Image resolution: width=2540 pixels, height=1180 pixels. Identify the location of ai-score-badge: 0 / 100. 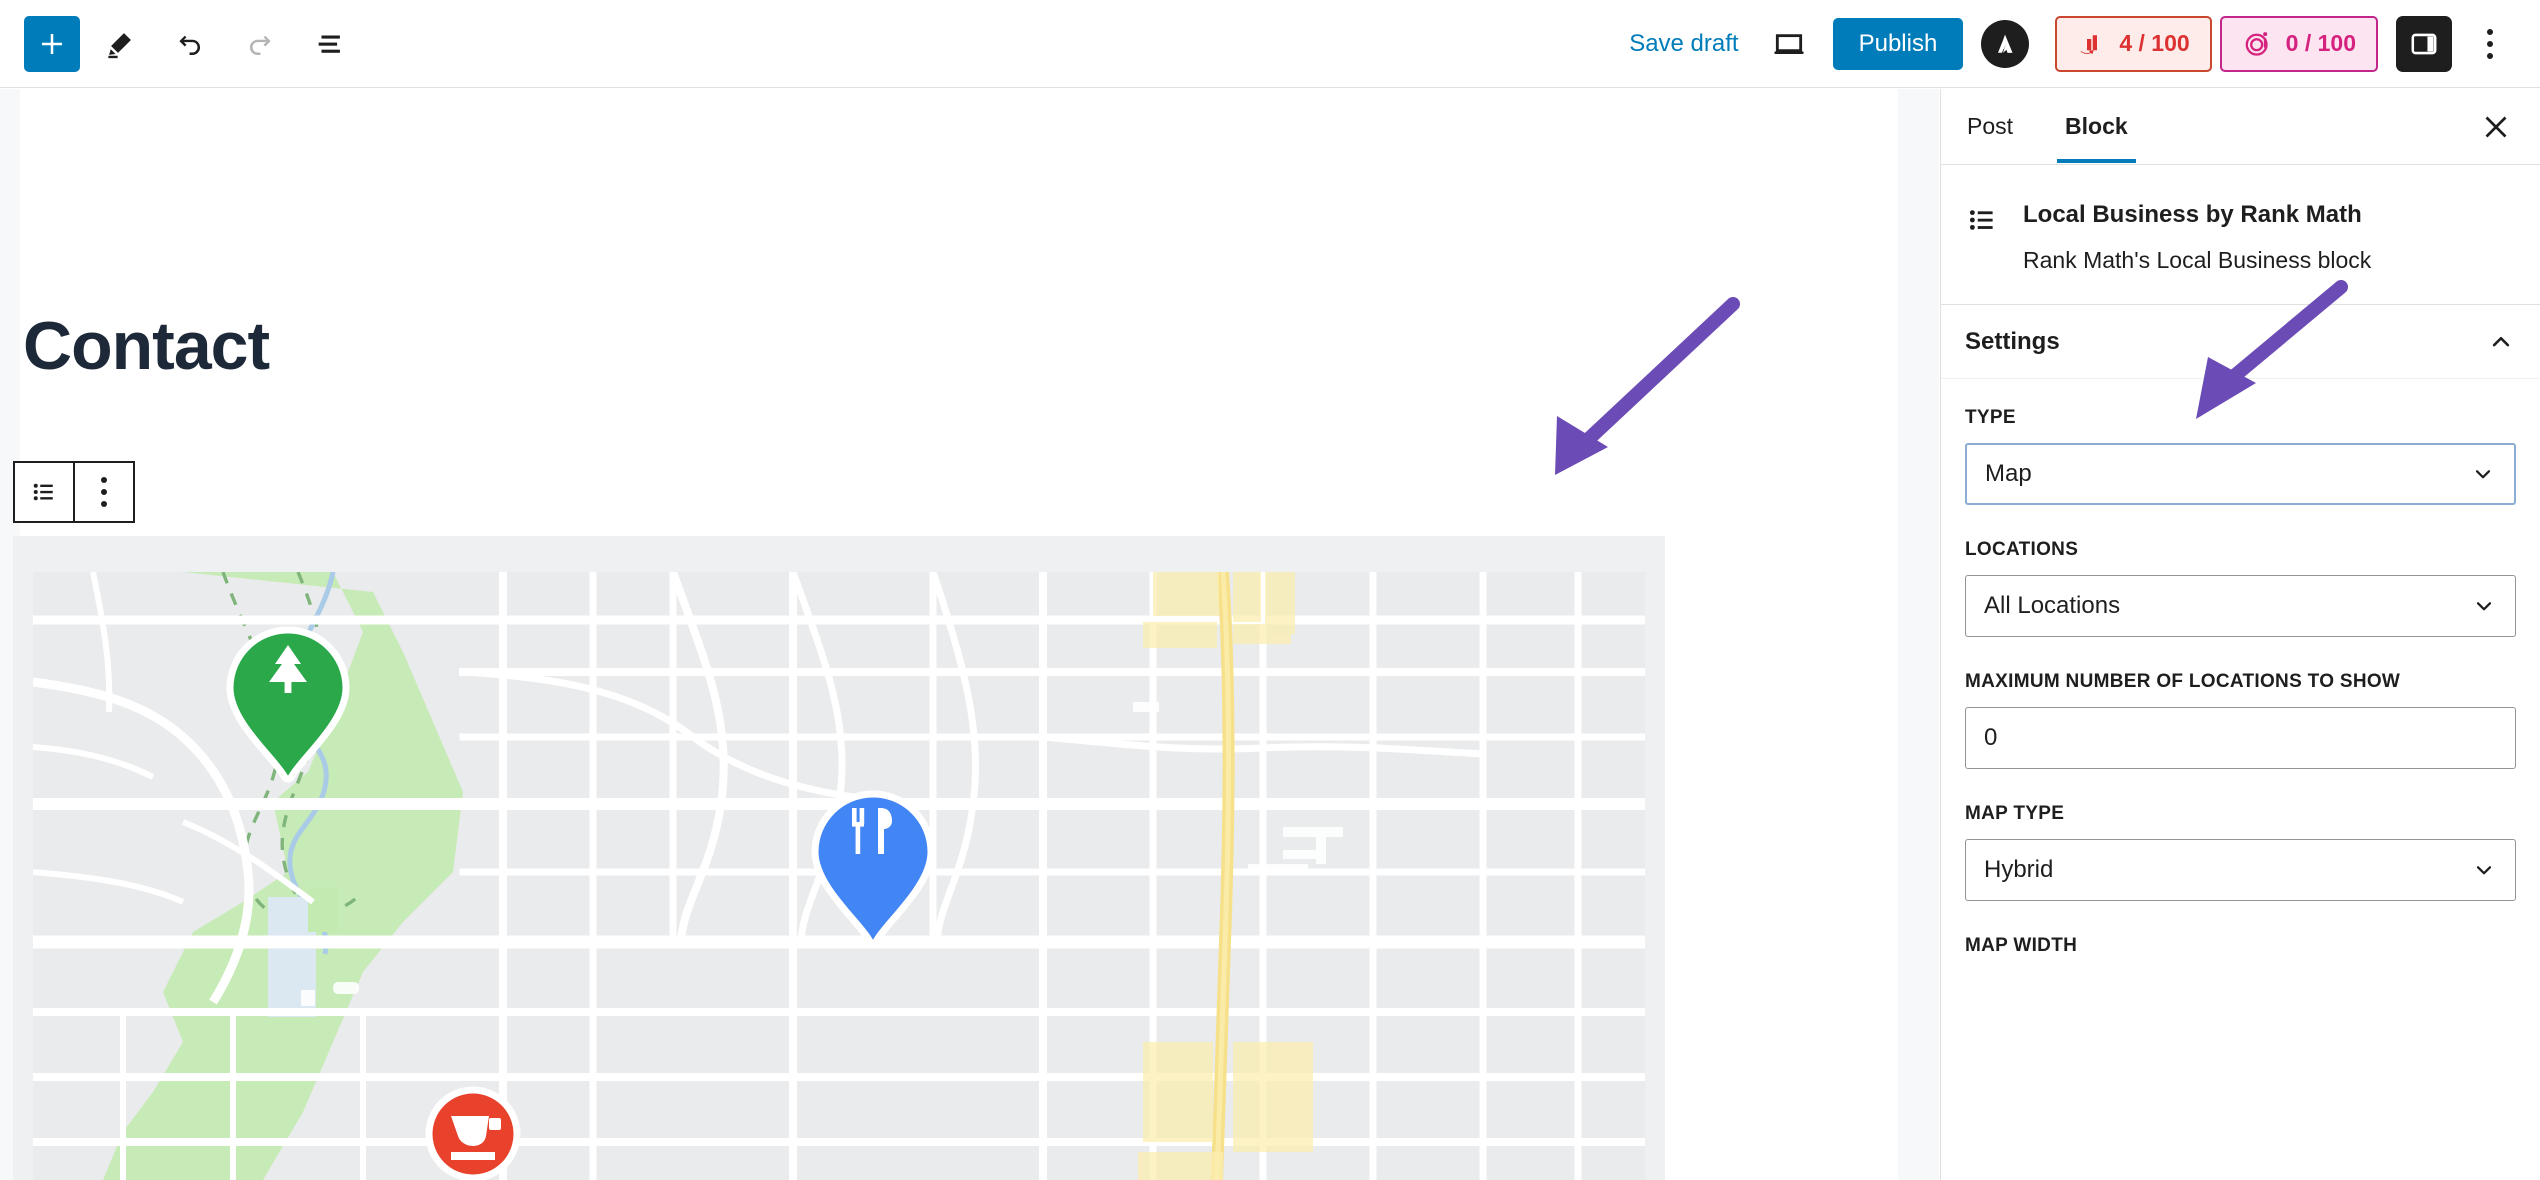
(2298, 43).